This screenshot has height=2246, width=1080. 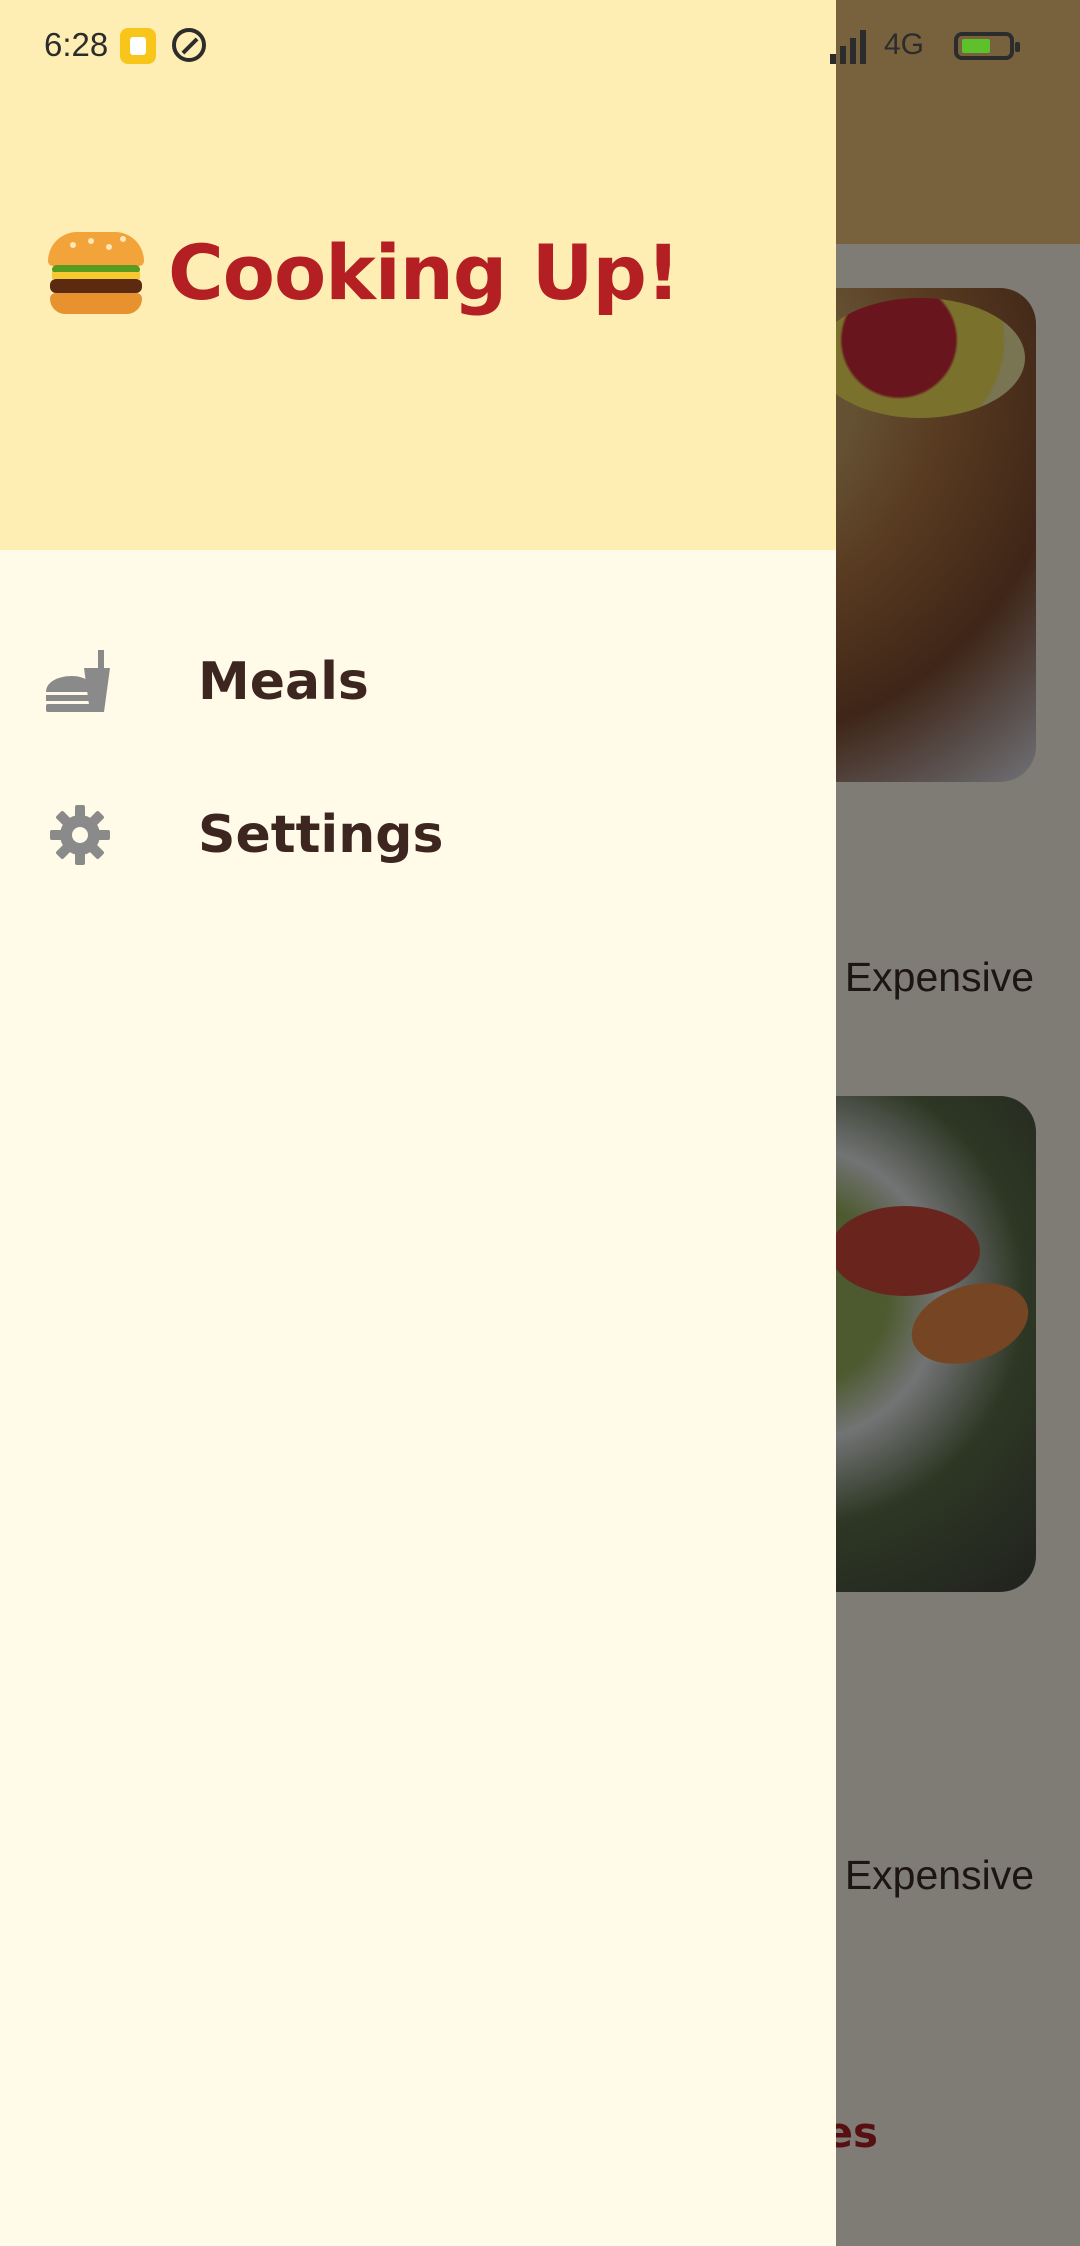 I want to click on gear-icon, so click(x=80, y=835).